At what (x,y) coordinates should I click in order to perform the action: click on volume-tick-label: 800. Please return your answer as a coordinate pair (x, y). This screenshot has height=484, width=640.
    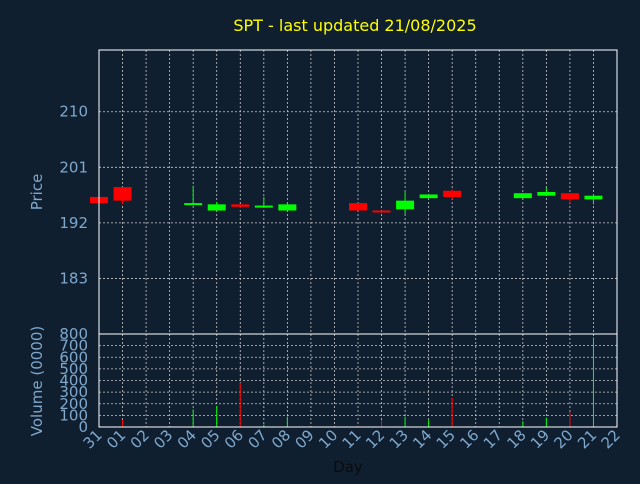
    Looking at the image, I should click on (73, 334).